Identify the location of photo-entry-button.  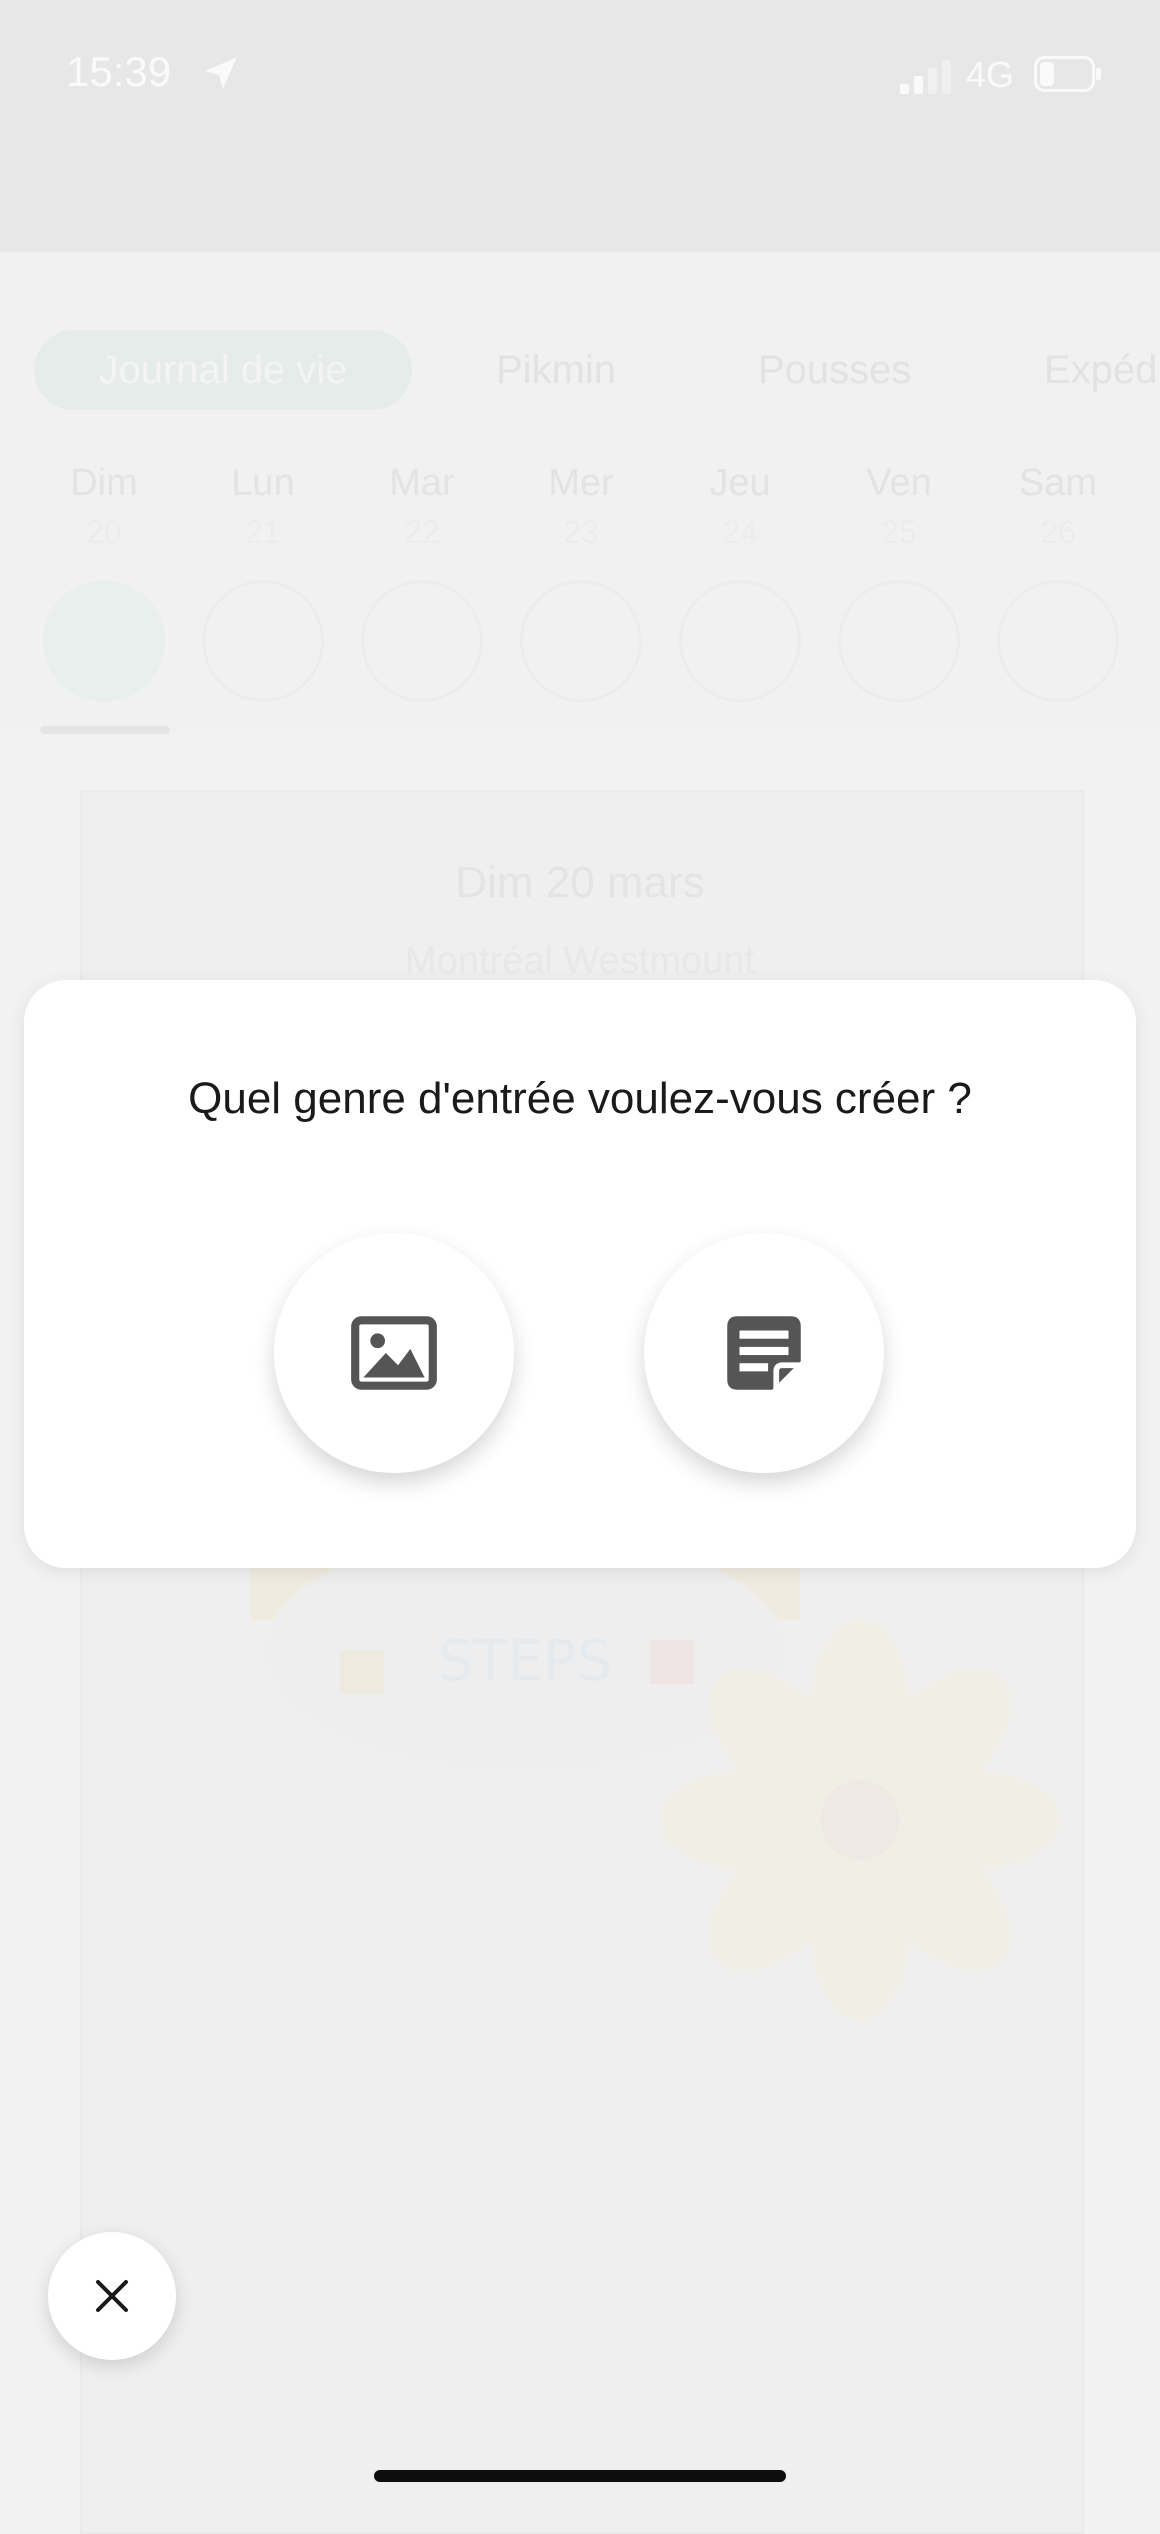
(394, 1353).